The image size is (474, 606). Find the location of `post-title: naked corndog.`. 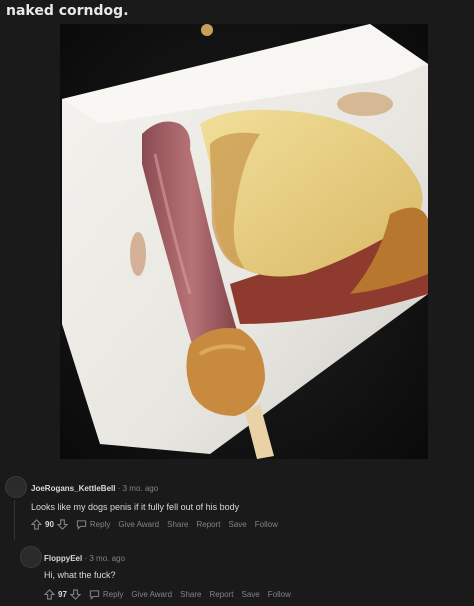

post-title: naked corndog. is located at coordinates (67, 11).